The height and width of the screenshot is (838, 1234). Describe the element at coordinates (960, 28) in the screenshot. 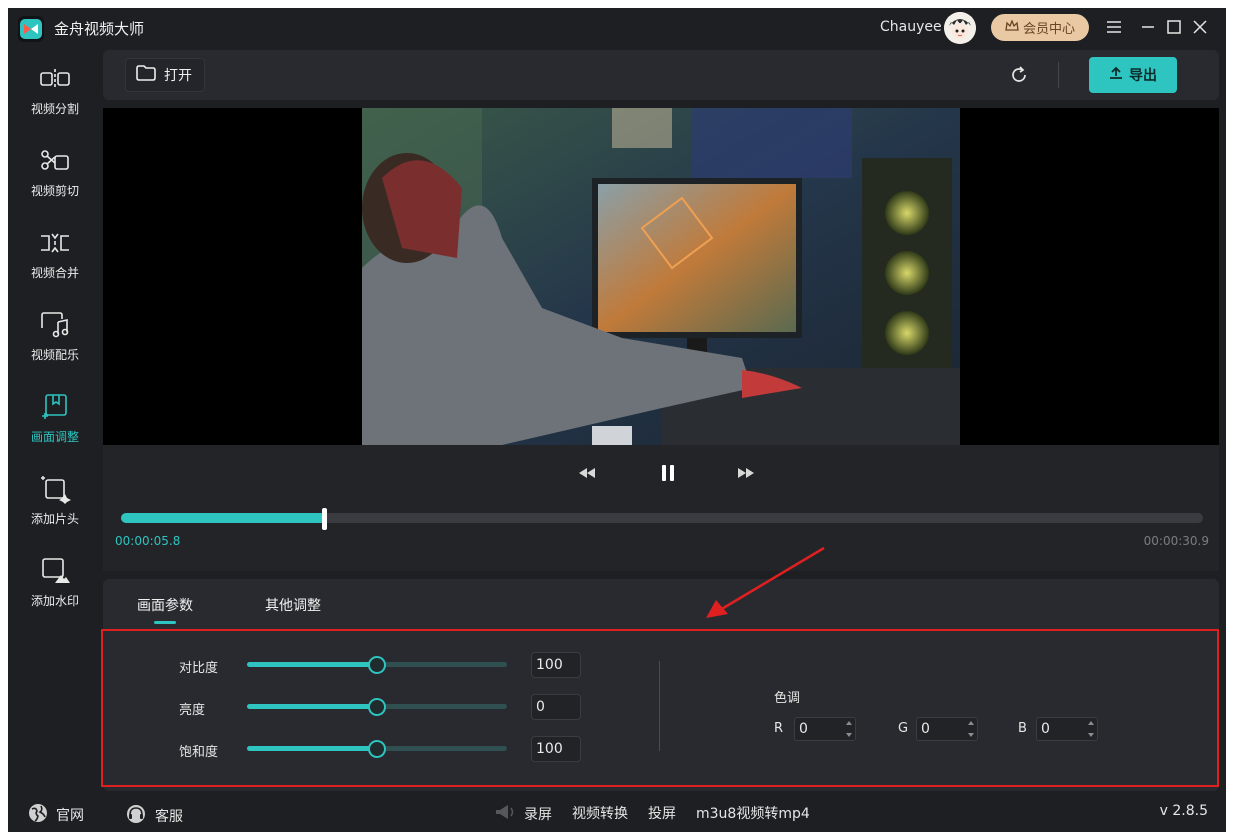

I see `avatar` at that location.